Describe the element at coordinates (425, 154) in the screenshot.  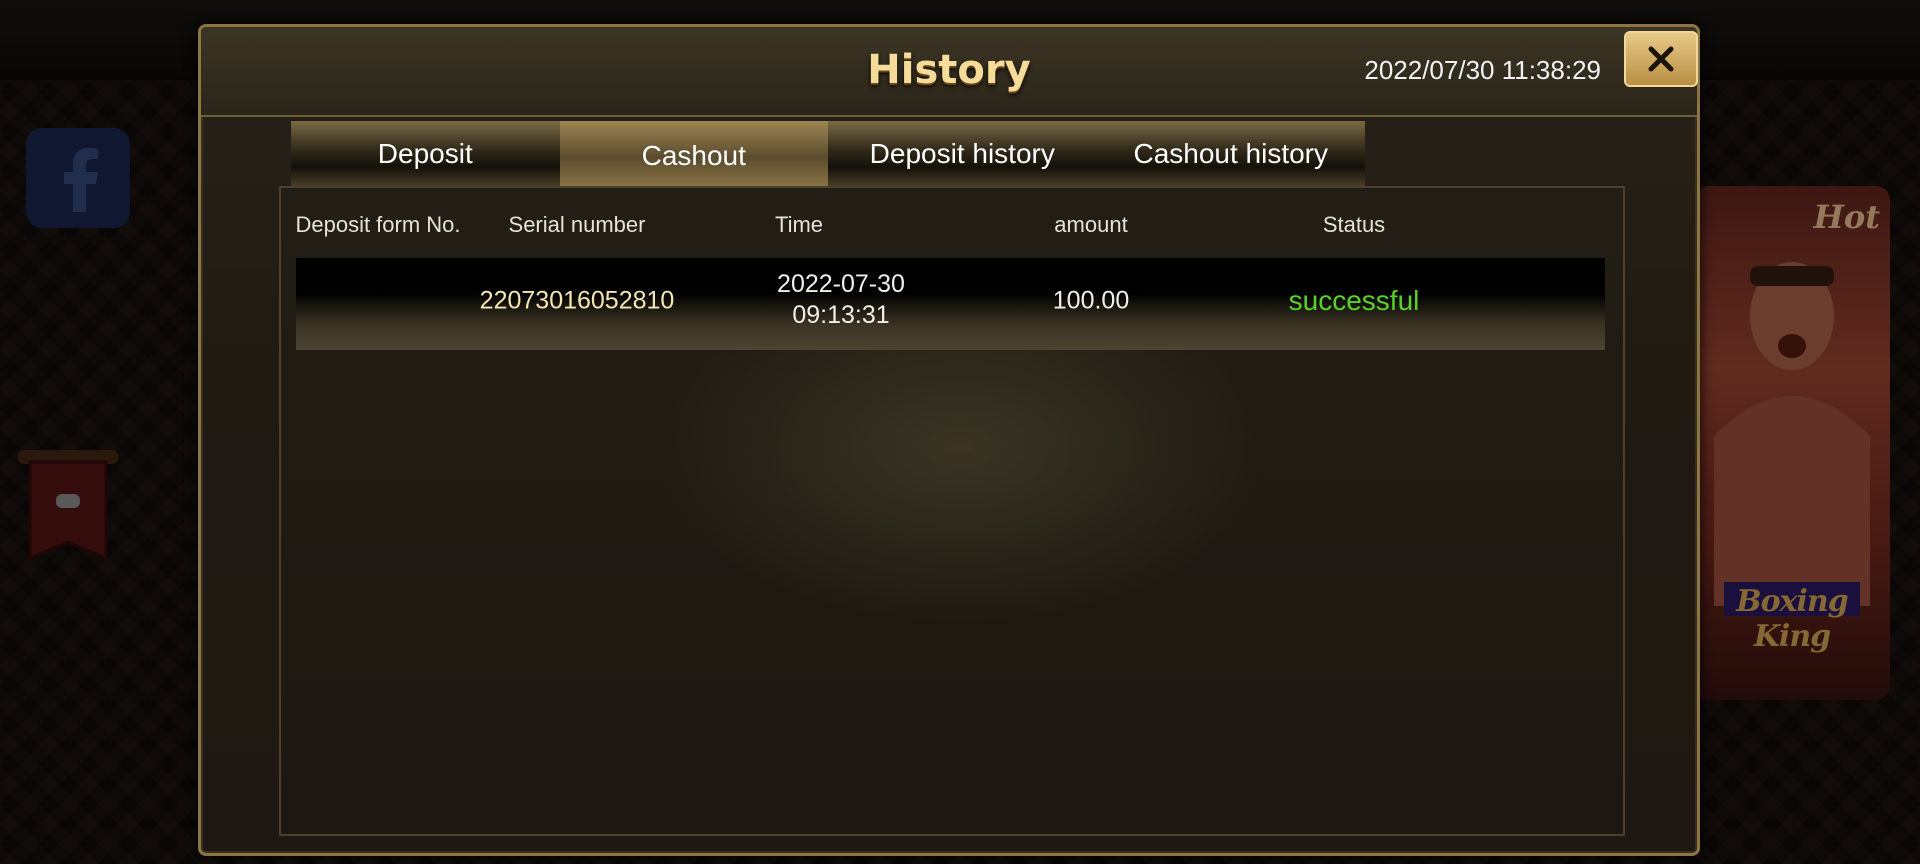
I see `tab-deposit: Deposit` at that location.